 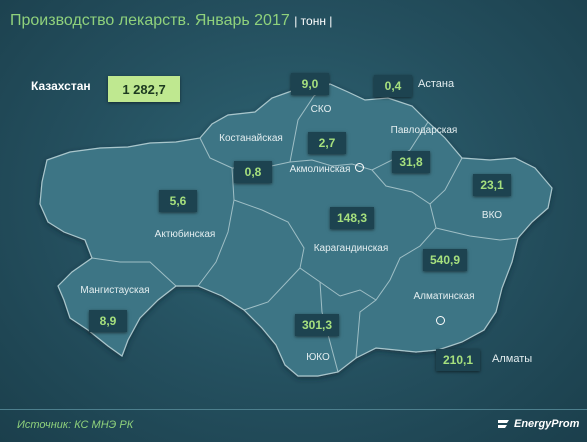 What do you see at coordinates (320, 169) in the screenshot?
I see `label-akmola: Акмолинская` at bounding box center [320, 169].